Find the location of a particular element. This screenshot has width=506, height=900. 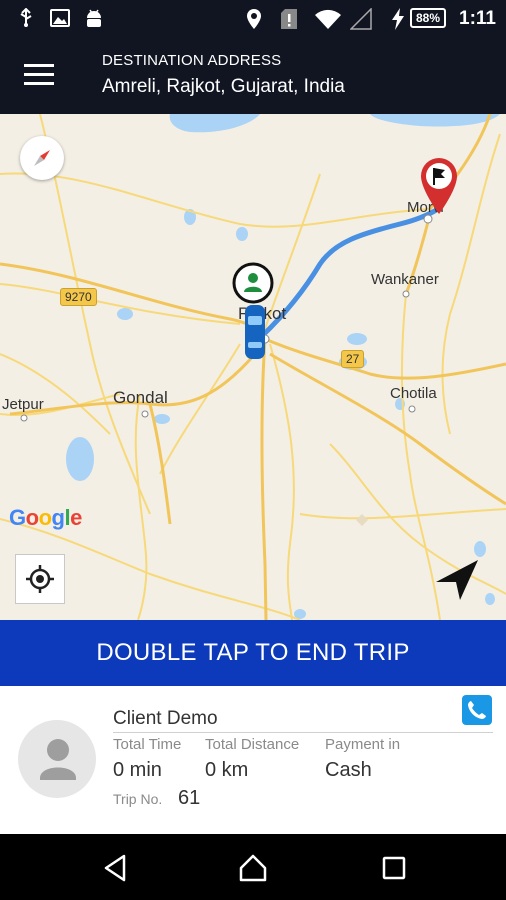

place-label-jetpur: Jetpur is located at coordinates (23, 404).